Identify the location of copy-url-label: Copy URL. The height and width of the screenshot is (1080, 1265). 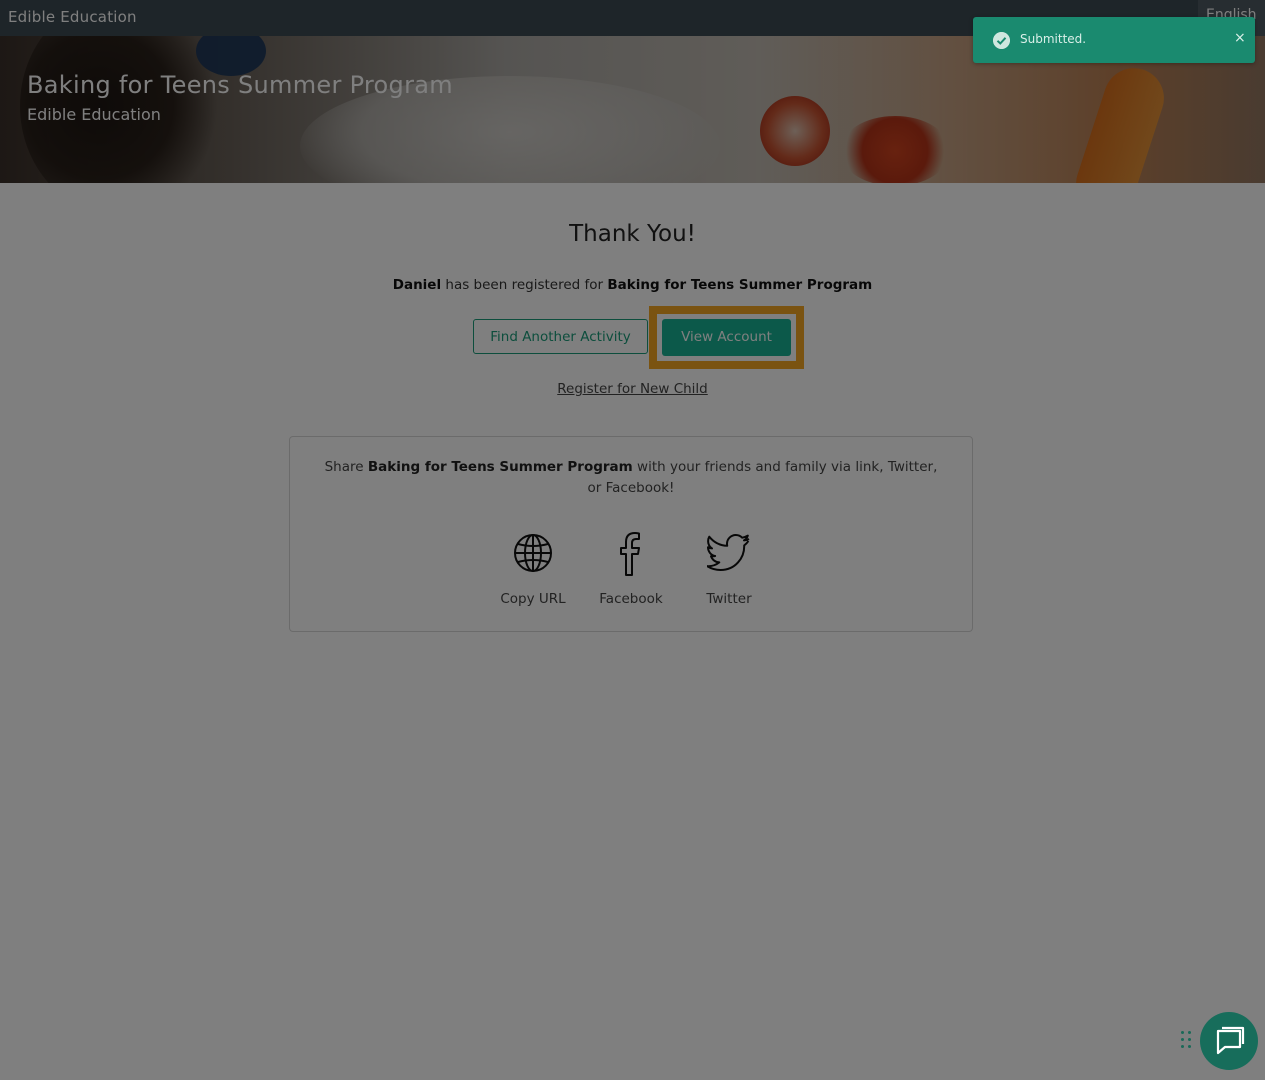
(533, 599).